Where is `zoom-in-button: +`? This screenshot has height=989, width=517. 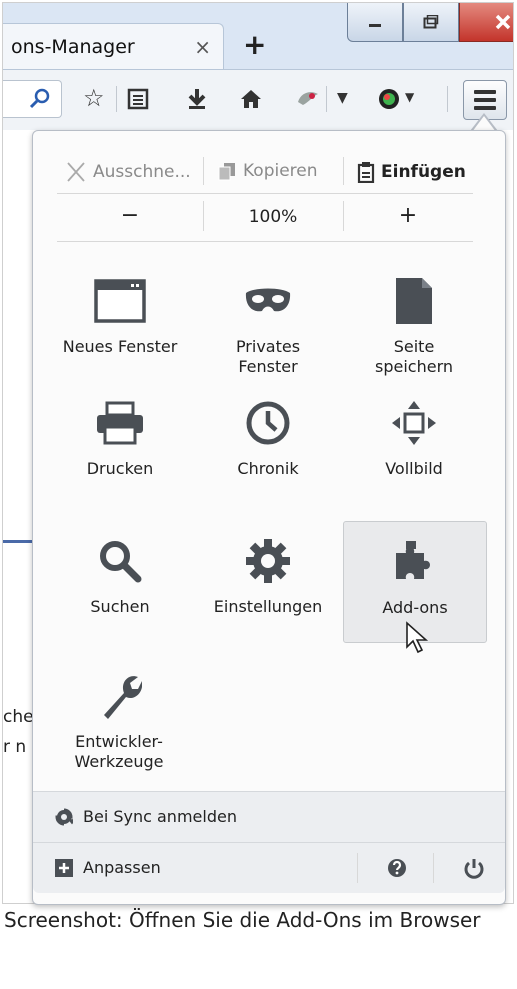 zoom-in-button: + is located at coordinates (408, 215).